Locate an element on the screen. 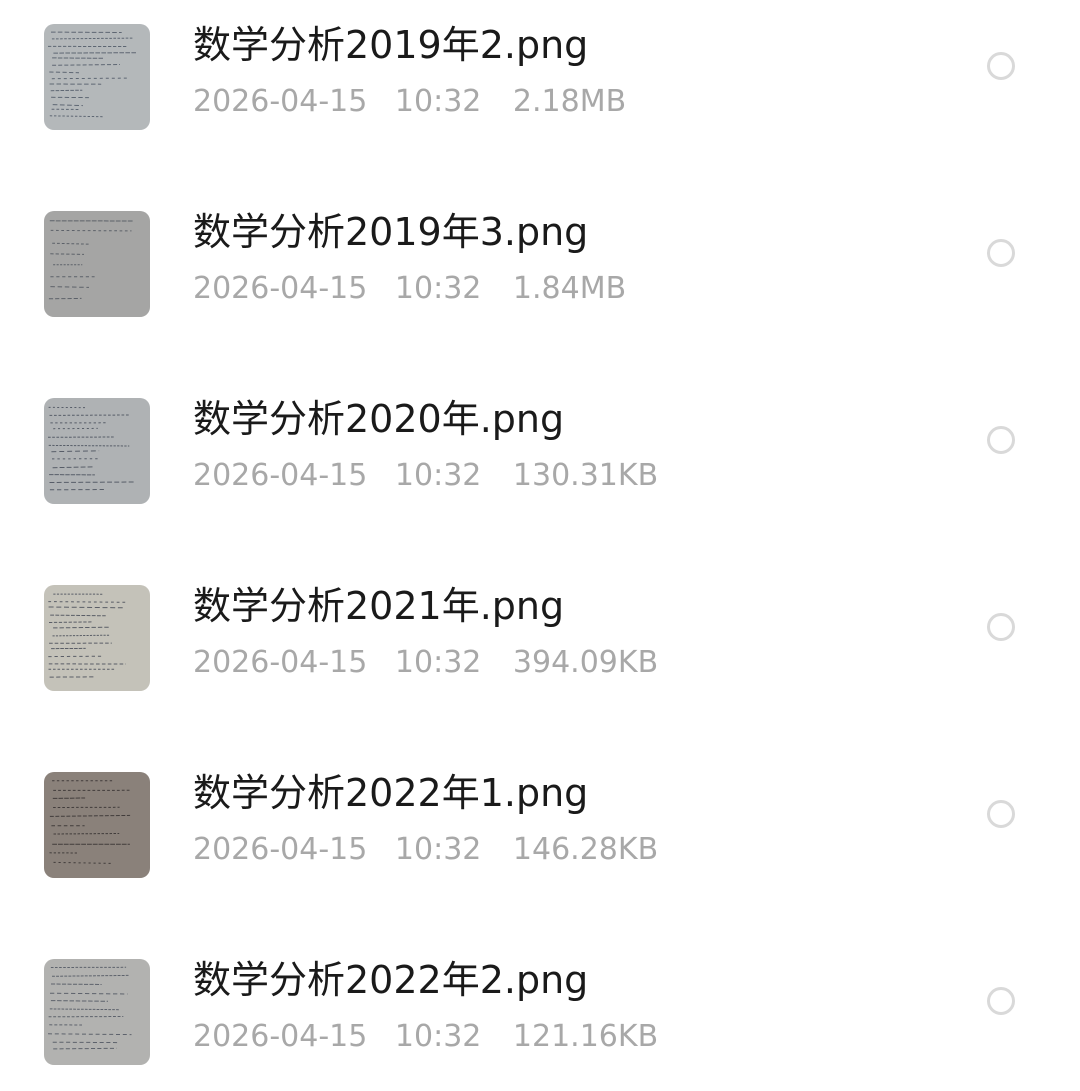 The height and width of the screenshot is (1091, 1080). file-name: 数学分析2022年1.png is located at coordinates (390, 793).